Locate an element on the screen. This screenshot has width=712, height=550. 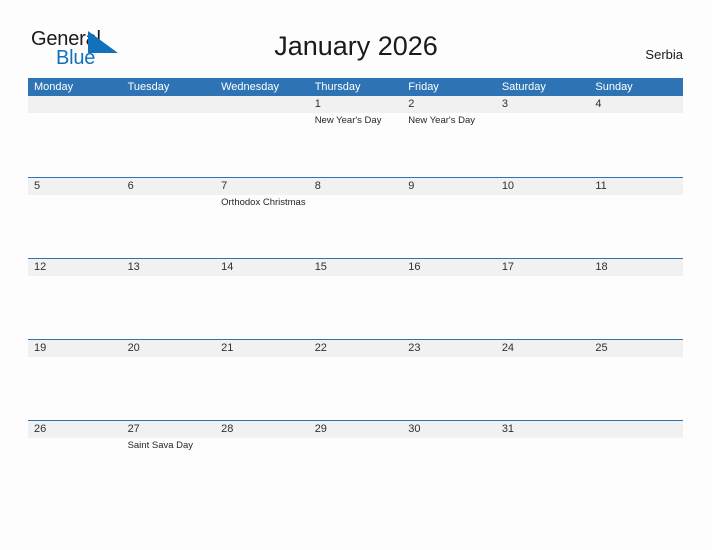
day-number: 20 is located at coordinates (133, 348).